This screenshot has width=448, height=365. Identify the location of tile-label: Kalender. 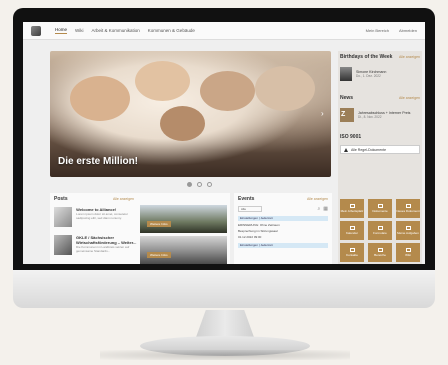
(351, 232).